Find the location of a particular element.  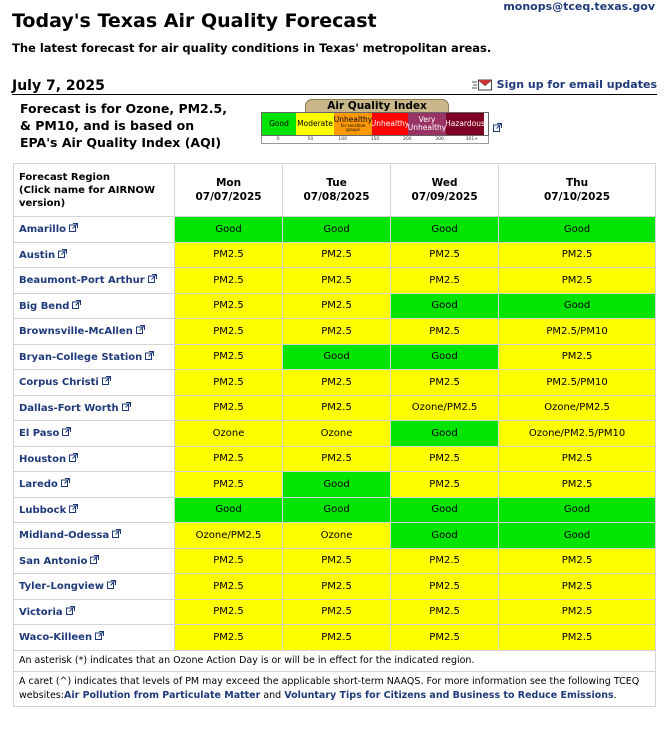

region-link: Dallas-Fort Worth is located at coordinates (69, 408).